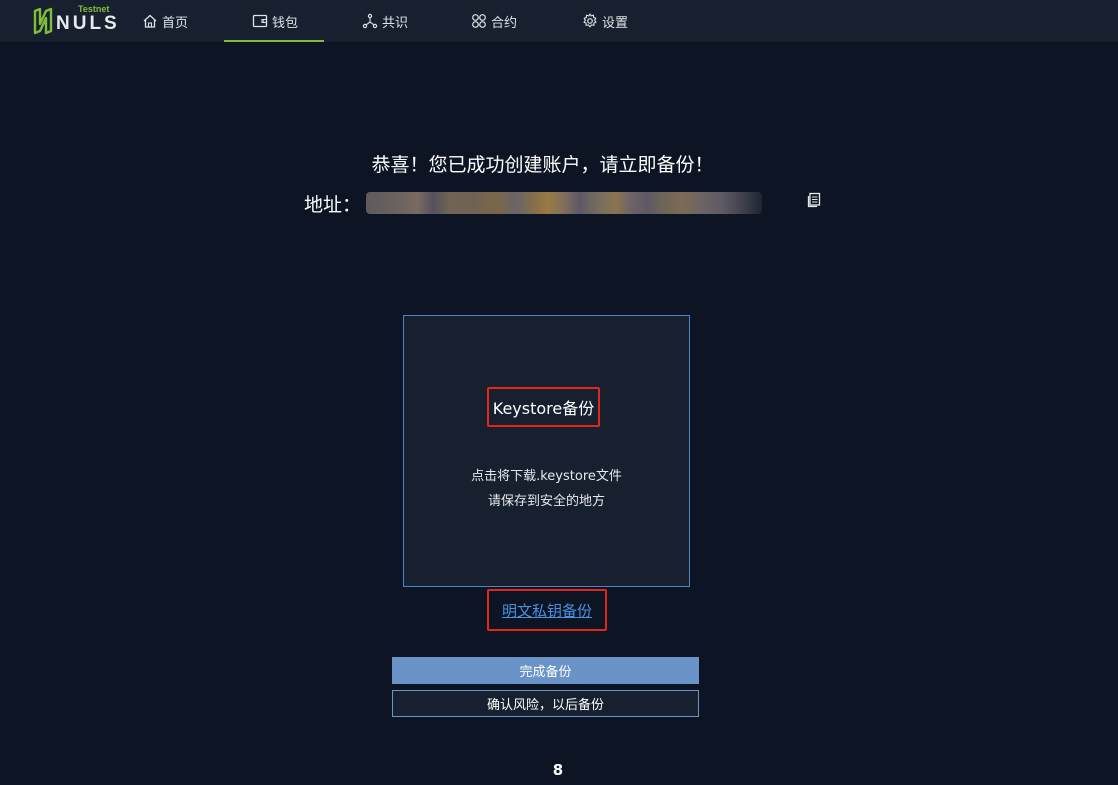 The width and height of the screenshot is (1118, 785). Describe the element at coordinates (260, 21) in the screenshot. I see `wallet-icon` at that location.